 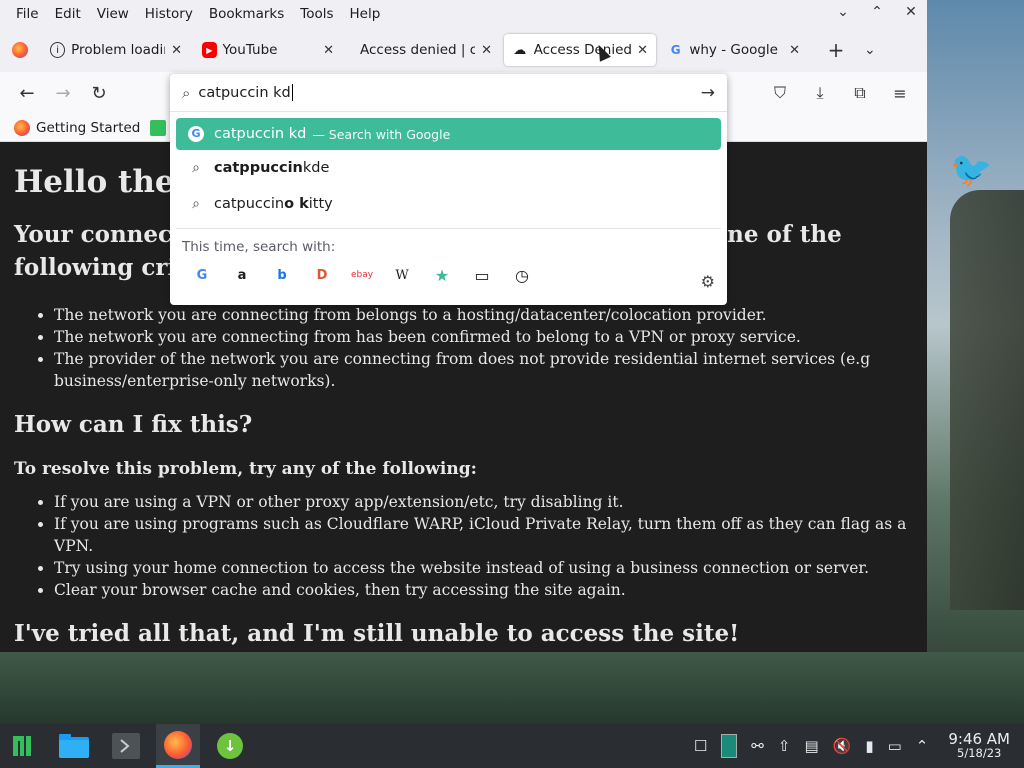 I want to click on suggestion-rest: itty, so click(x=320, y=204).